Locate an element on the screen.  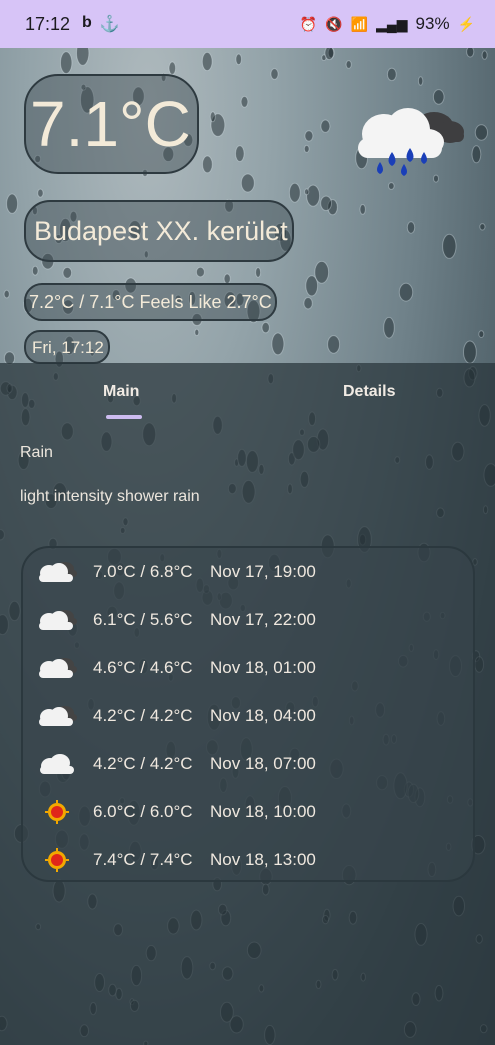
forecast-row: 7.0°C / 6.8°C Nov 17, 19:00 is located at coordinates (174, 572).